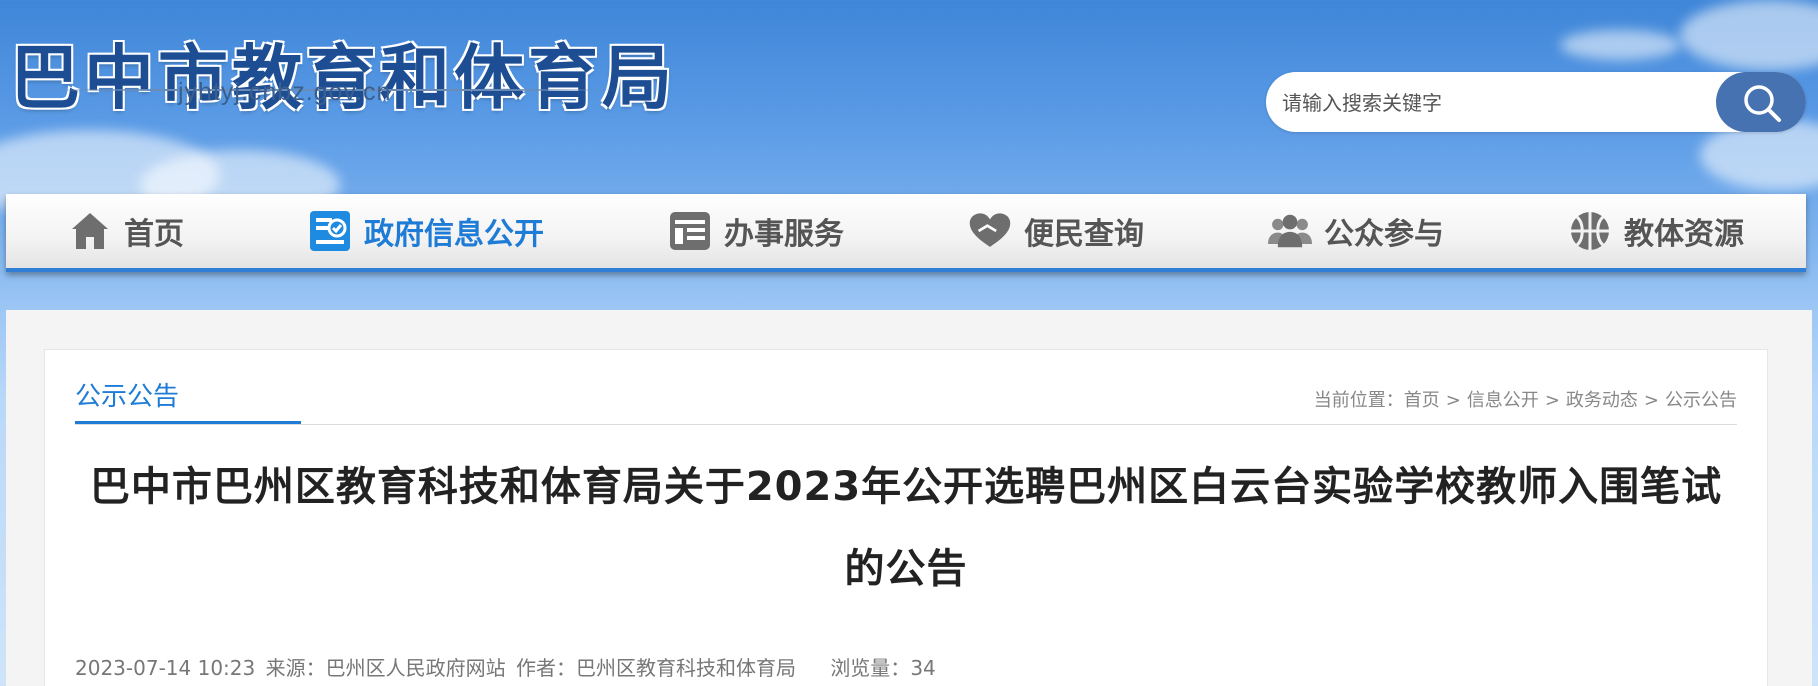 This screenshot has height=686, width=1818. What do you see at coordinates (906, 402) in the screenshot?
I see `section-header: 公示公告 当前位置：首页 > 信息公开 > 政务动态 > 公示公告` at bounding box center [906, 402].